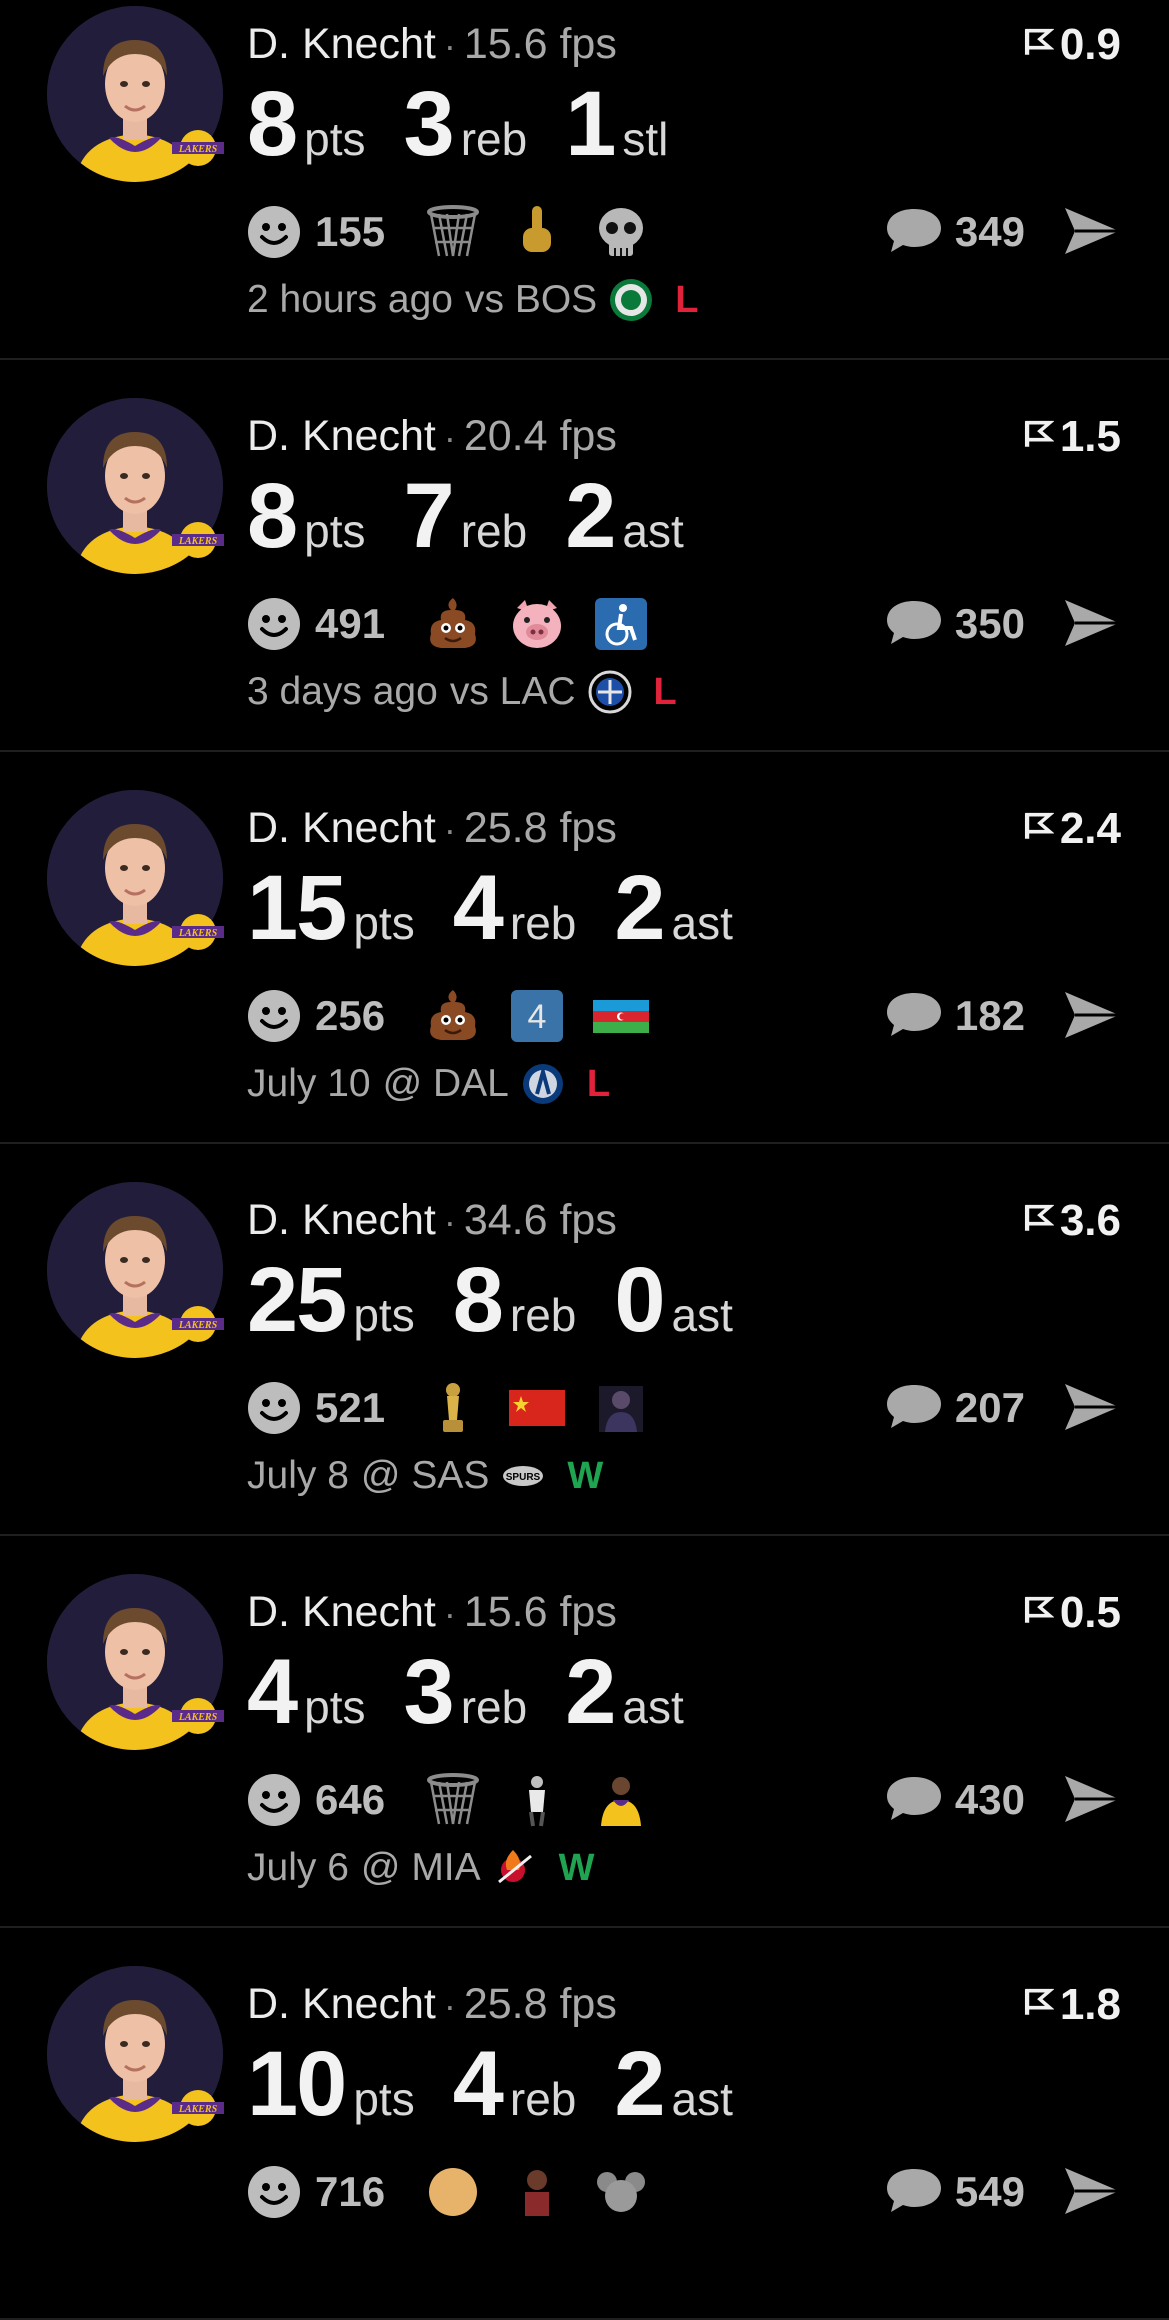 The image size is (1169, 2320). Describe the element at coordinates (540, 436) in the screenshot. I see `fps-score: 20.4 fps` at that location.